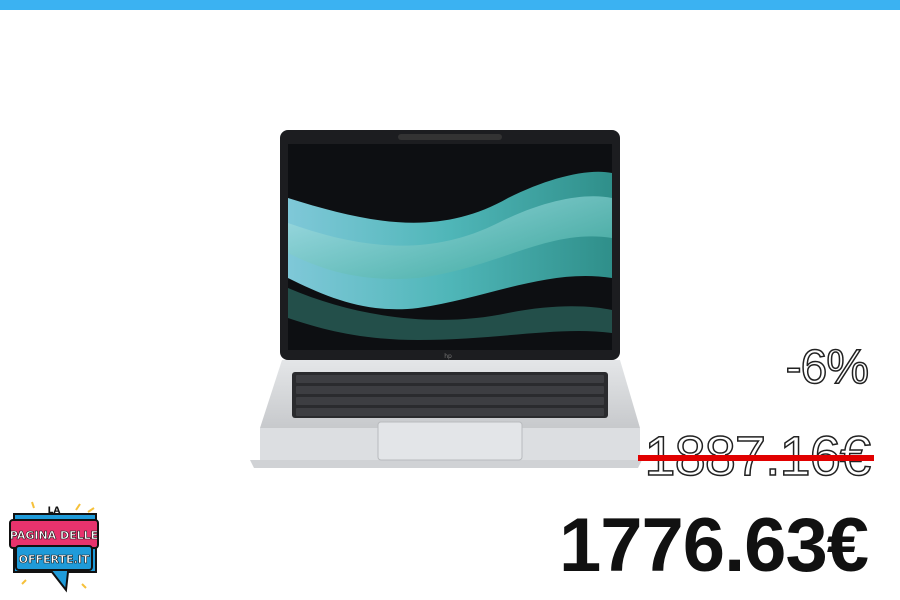 The width and height of the screenshot is (900, 600). I want to click on site-logo: LA PAGINA DELLE OFFERTE.IT, so click(54, 548).